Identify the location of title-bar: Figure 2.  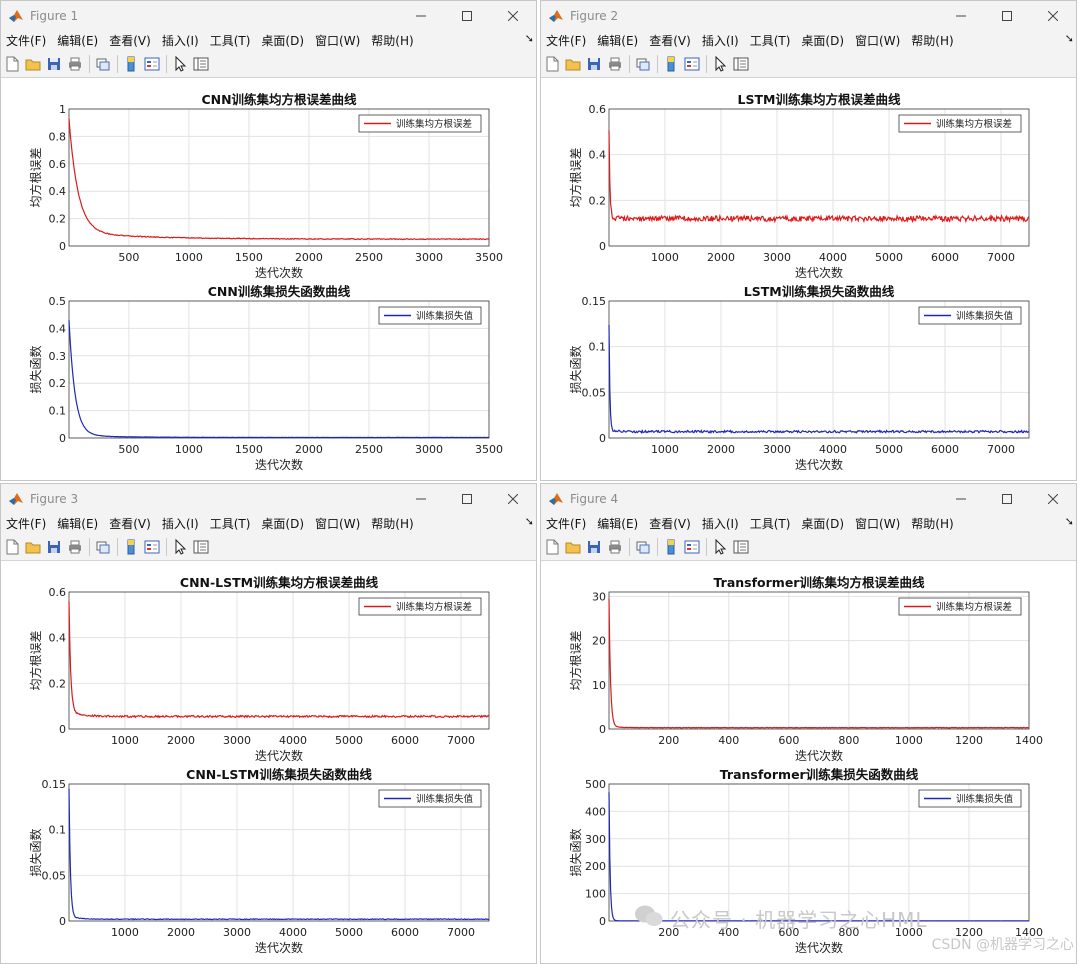
(808, 15).